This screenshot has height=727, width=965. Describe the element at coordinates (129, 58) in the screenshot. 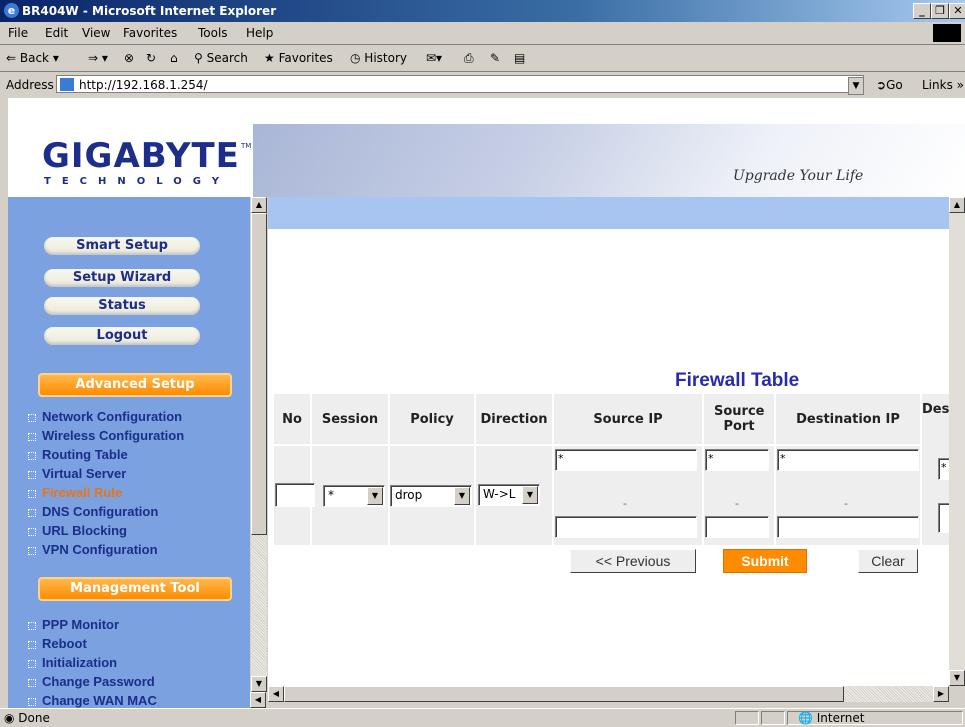

I see `stop-icon: ⊗` at that location.